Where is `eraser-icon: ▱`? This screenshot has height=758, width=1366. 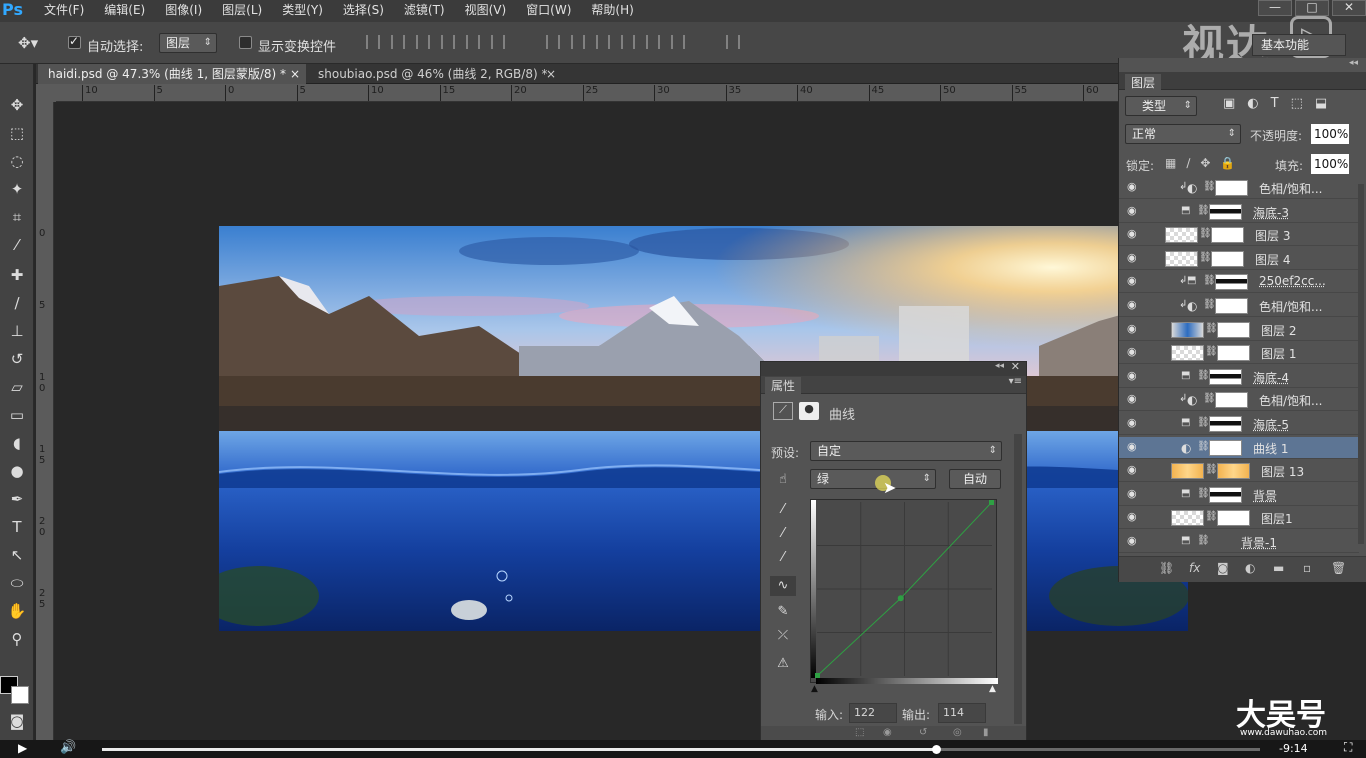
eraser-icon: ▱ is located at coordinates (17, 387).